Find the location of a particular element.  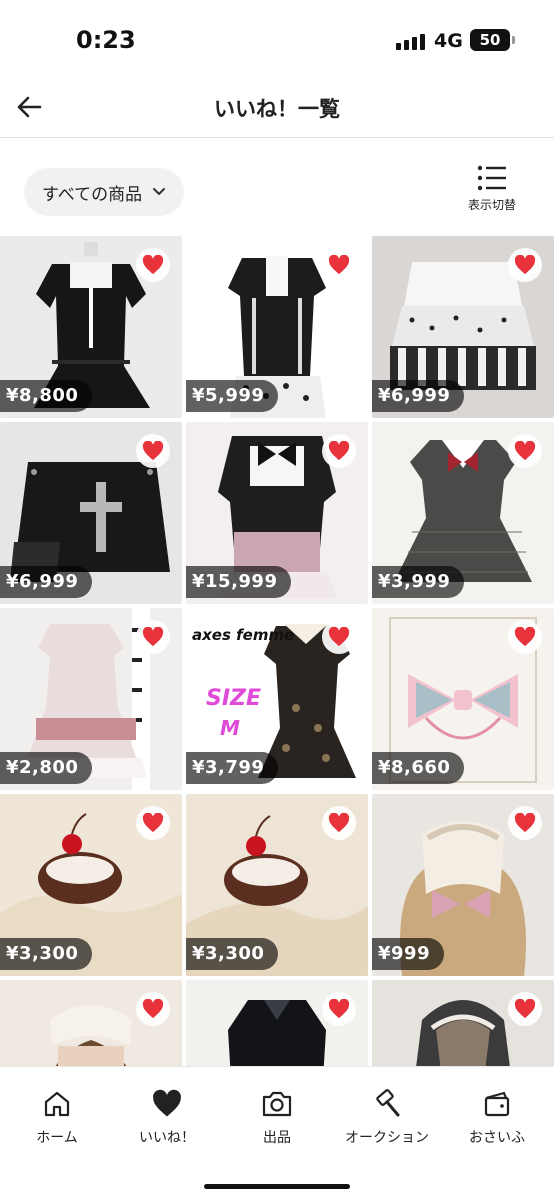

product-card: ¥15,999 is located at coordinates (277, 513).